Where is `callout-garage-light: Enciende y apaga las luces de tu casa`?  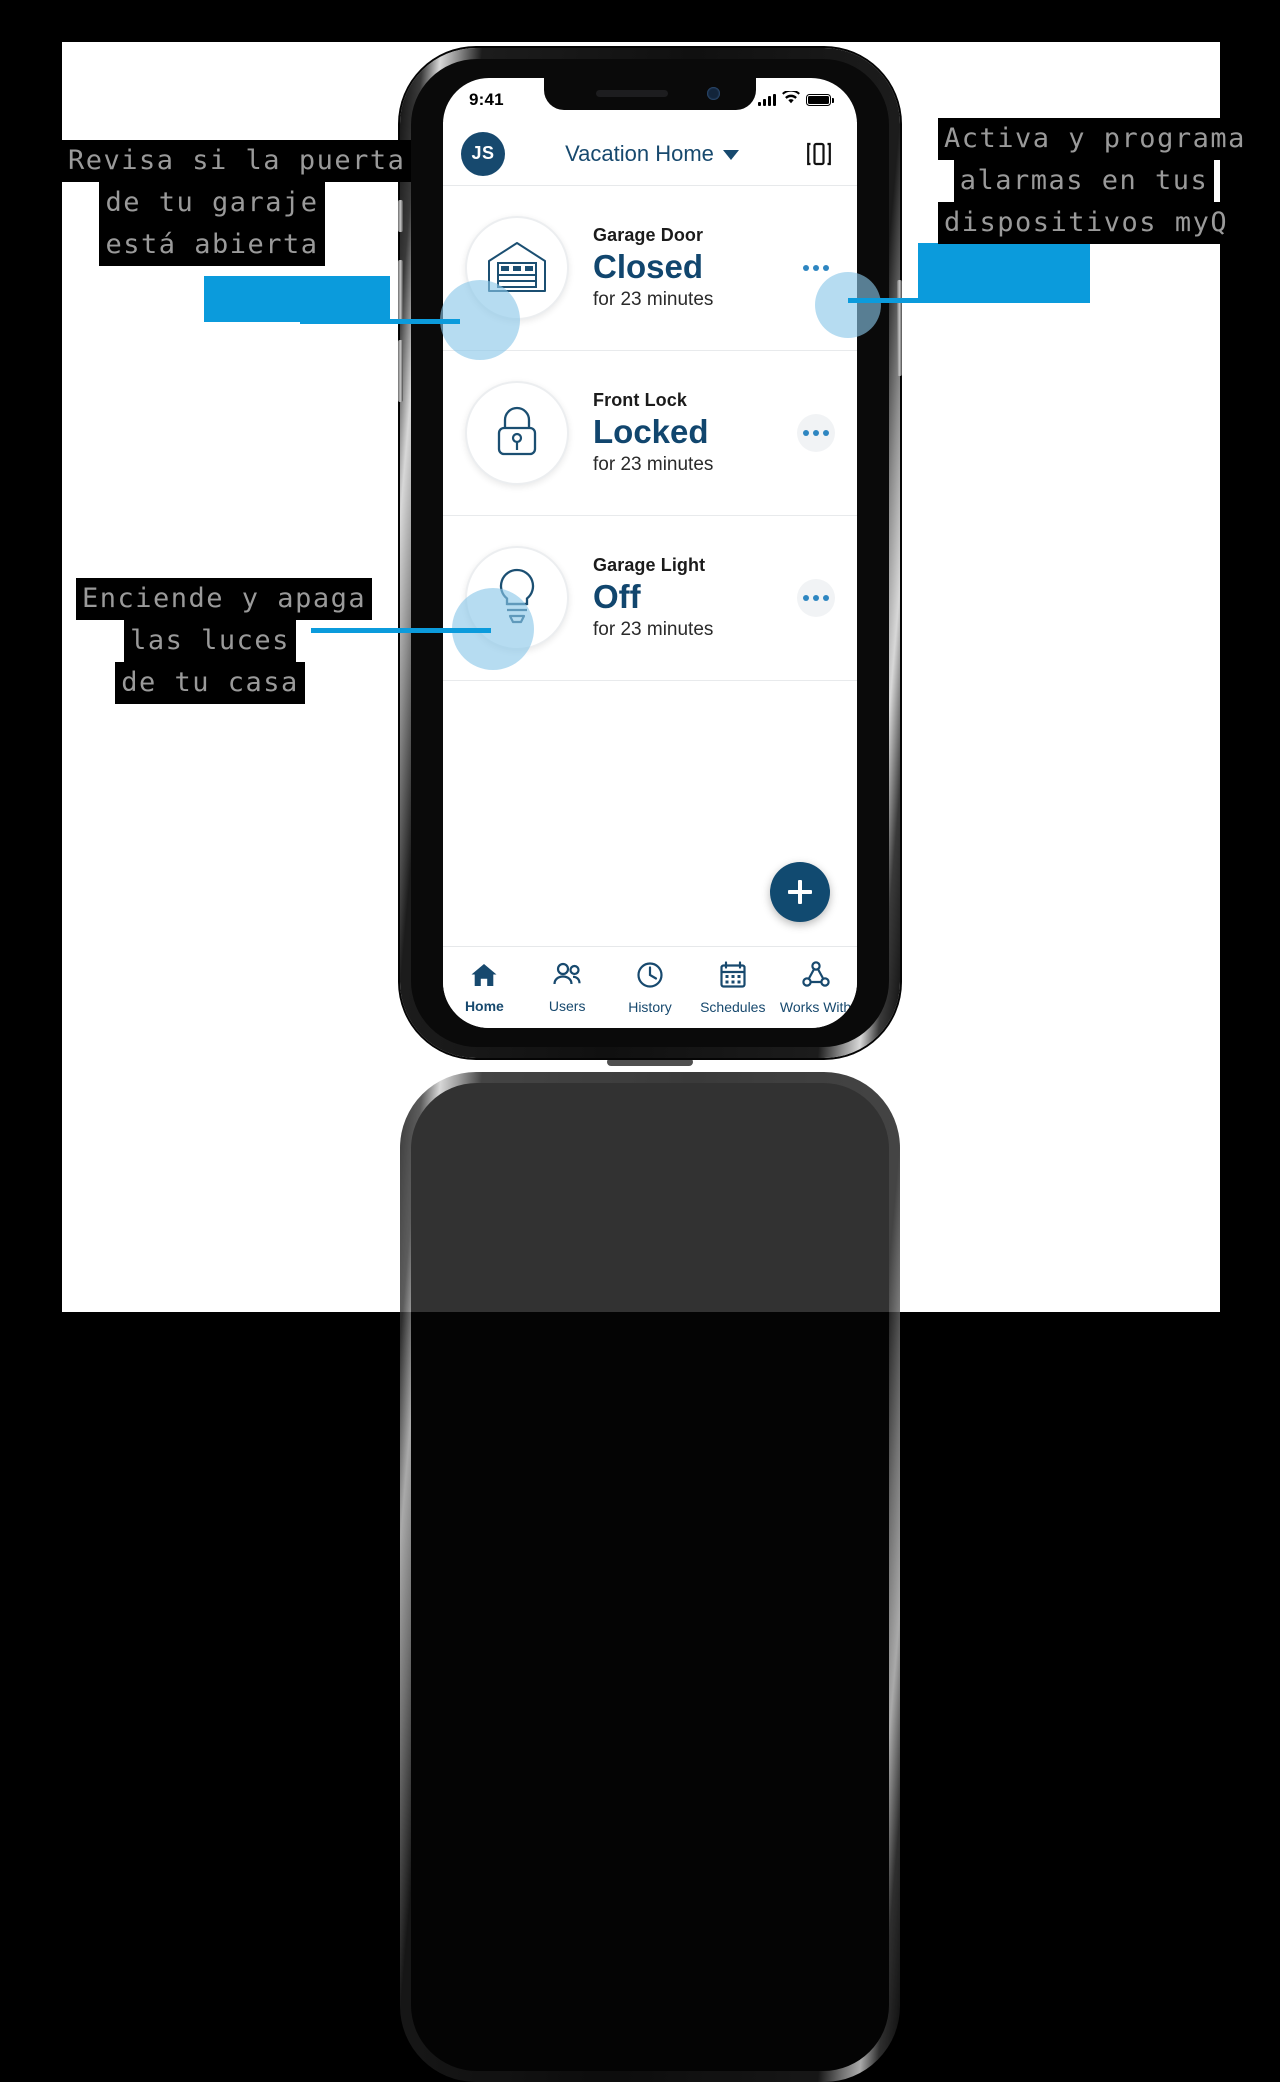
callout-garage-light: Enciende y apaga las luces de tu casa is located at coordinates (224, 641).